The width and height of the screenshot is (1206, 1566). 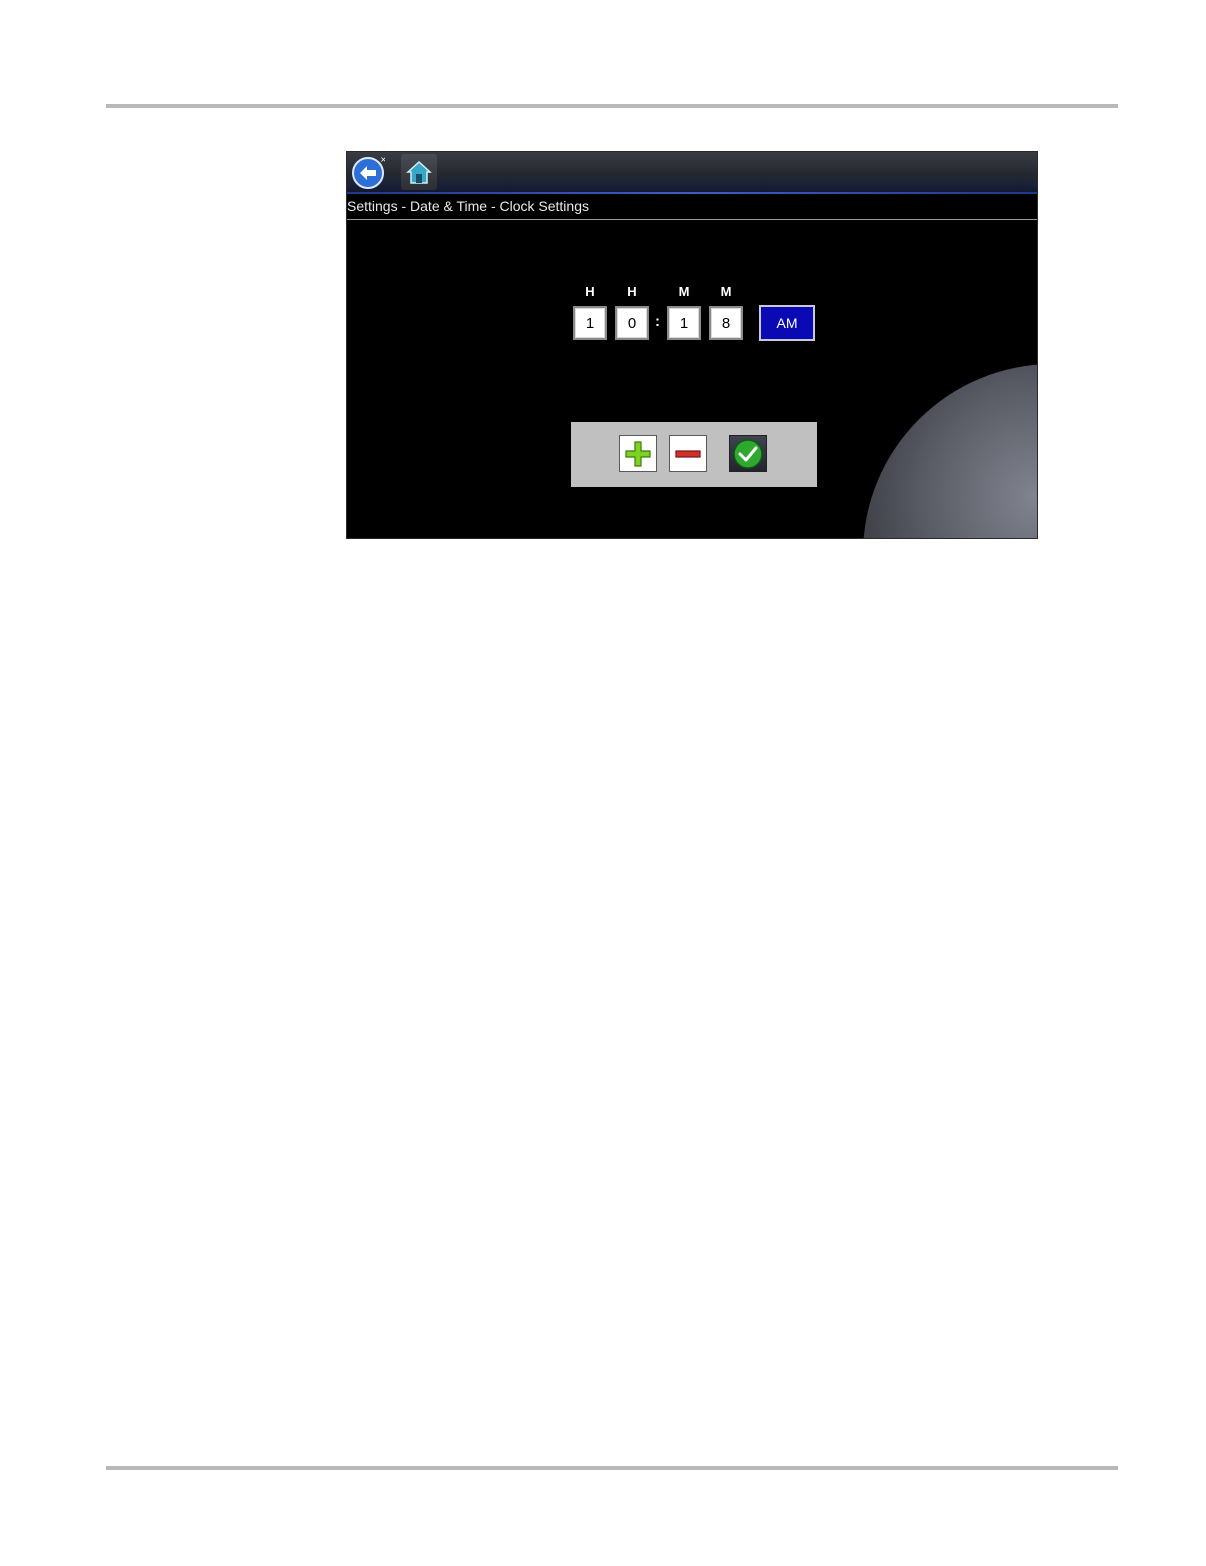 I want to click on back-button: ×, so click(x=368, y=172).